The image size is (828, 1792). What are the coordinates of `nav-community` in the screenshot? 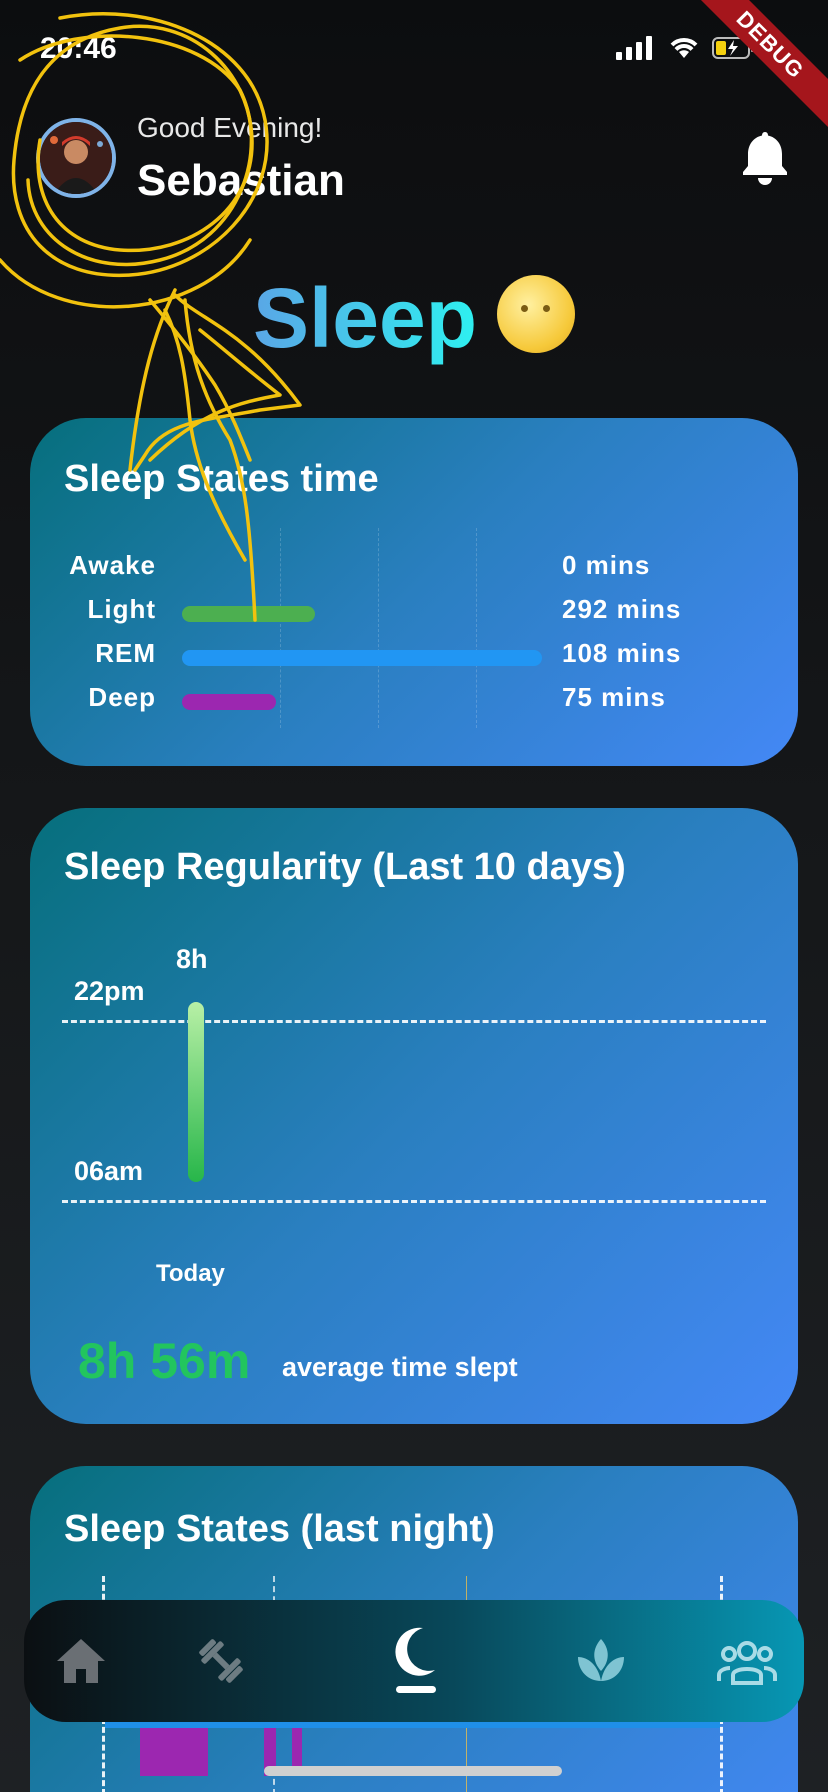 It's located at (747, 1661).